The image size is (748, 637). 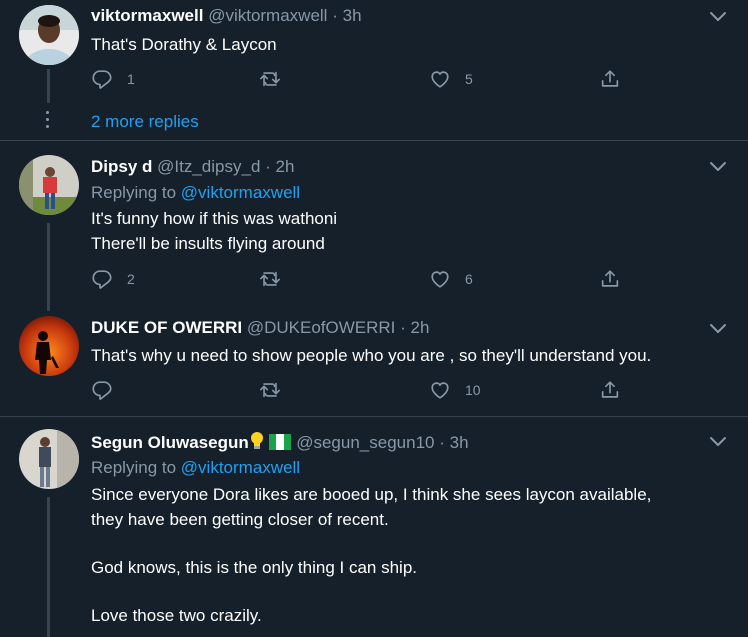 What do you see at coordinates (469, 79) in the screenshot?
I see `like-count: 5` at bounding box center [469, 79].